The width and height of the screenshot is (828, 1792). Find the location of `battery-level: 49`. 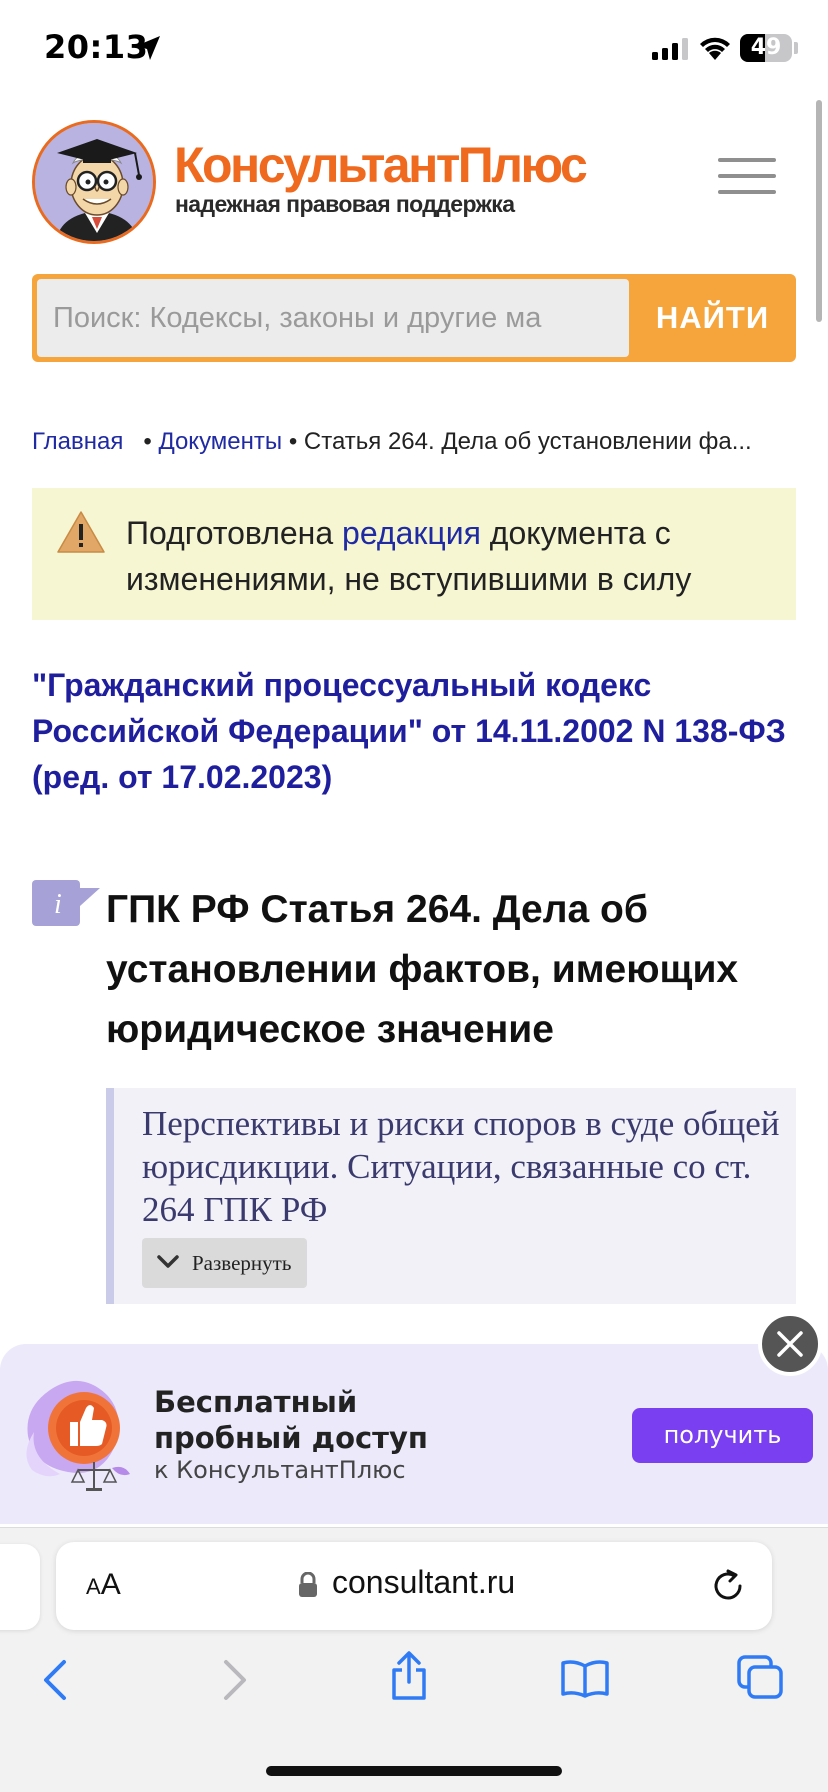

battery-level: 49 is located at coordinates (766, 47).